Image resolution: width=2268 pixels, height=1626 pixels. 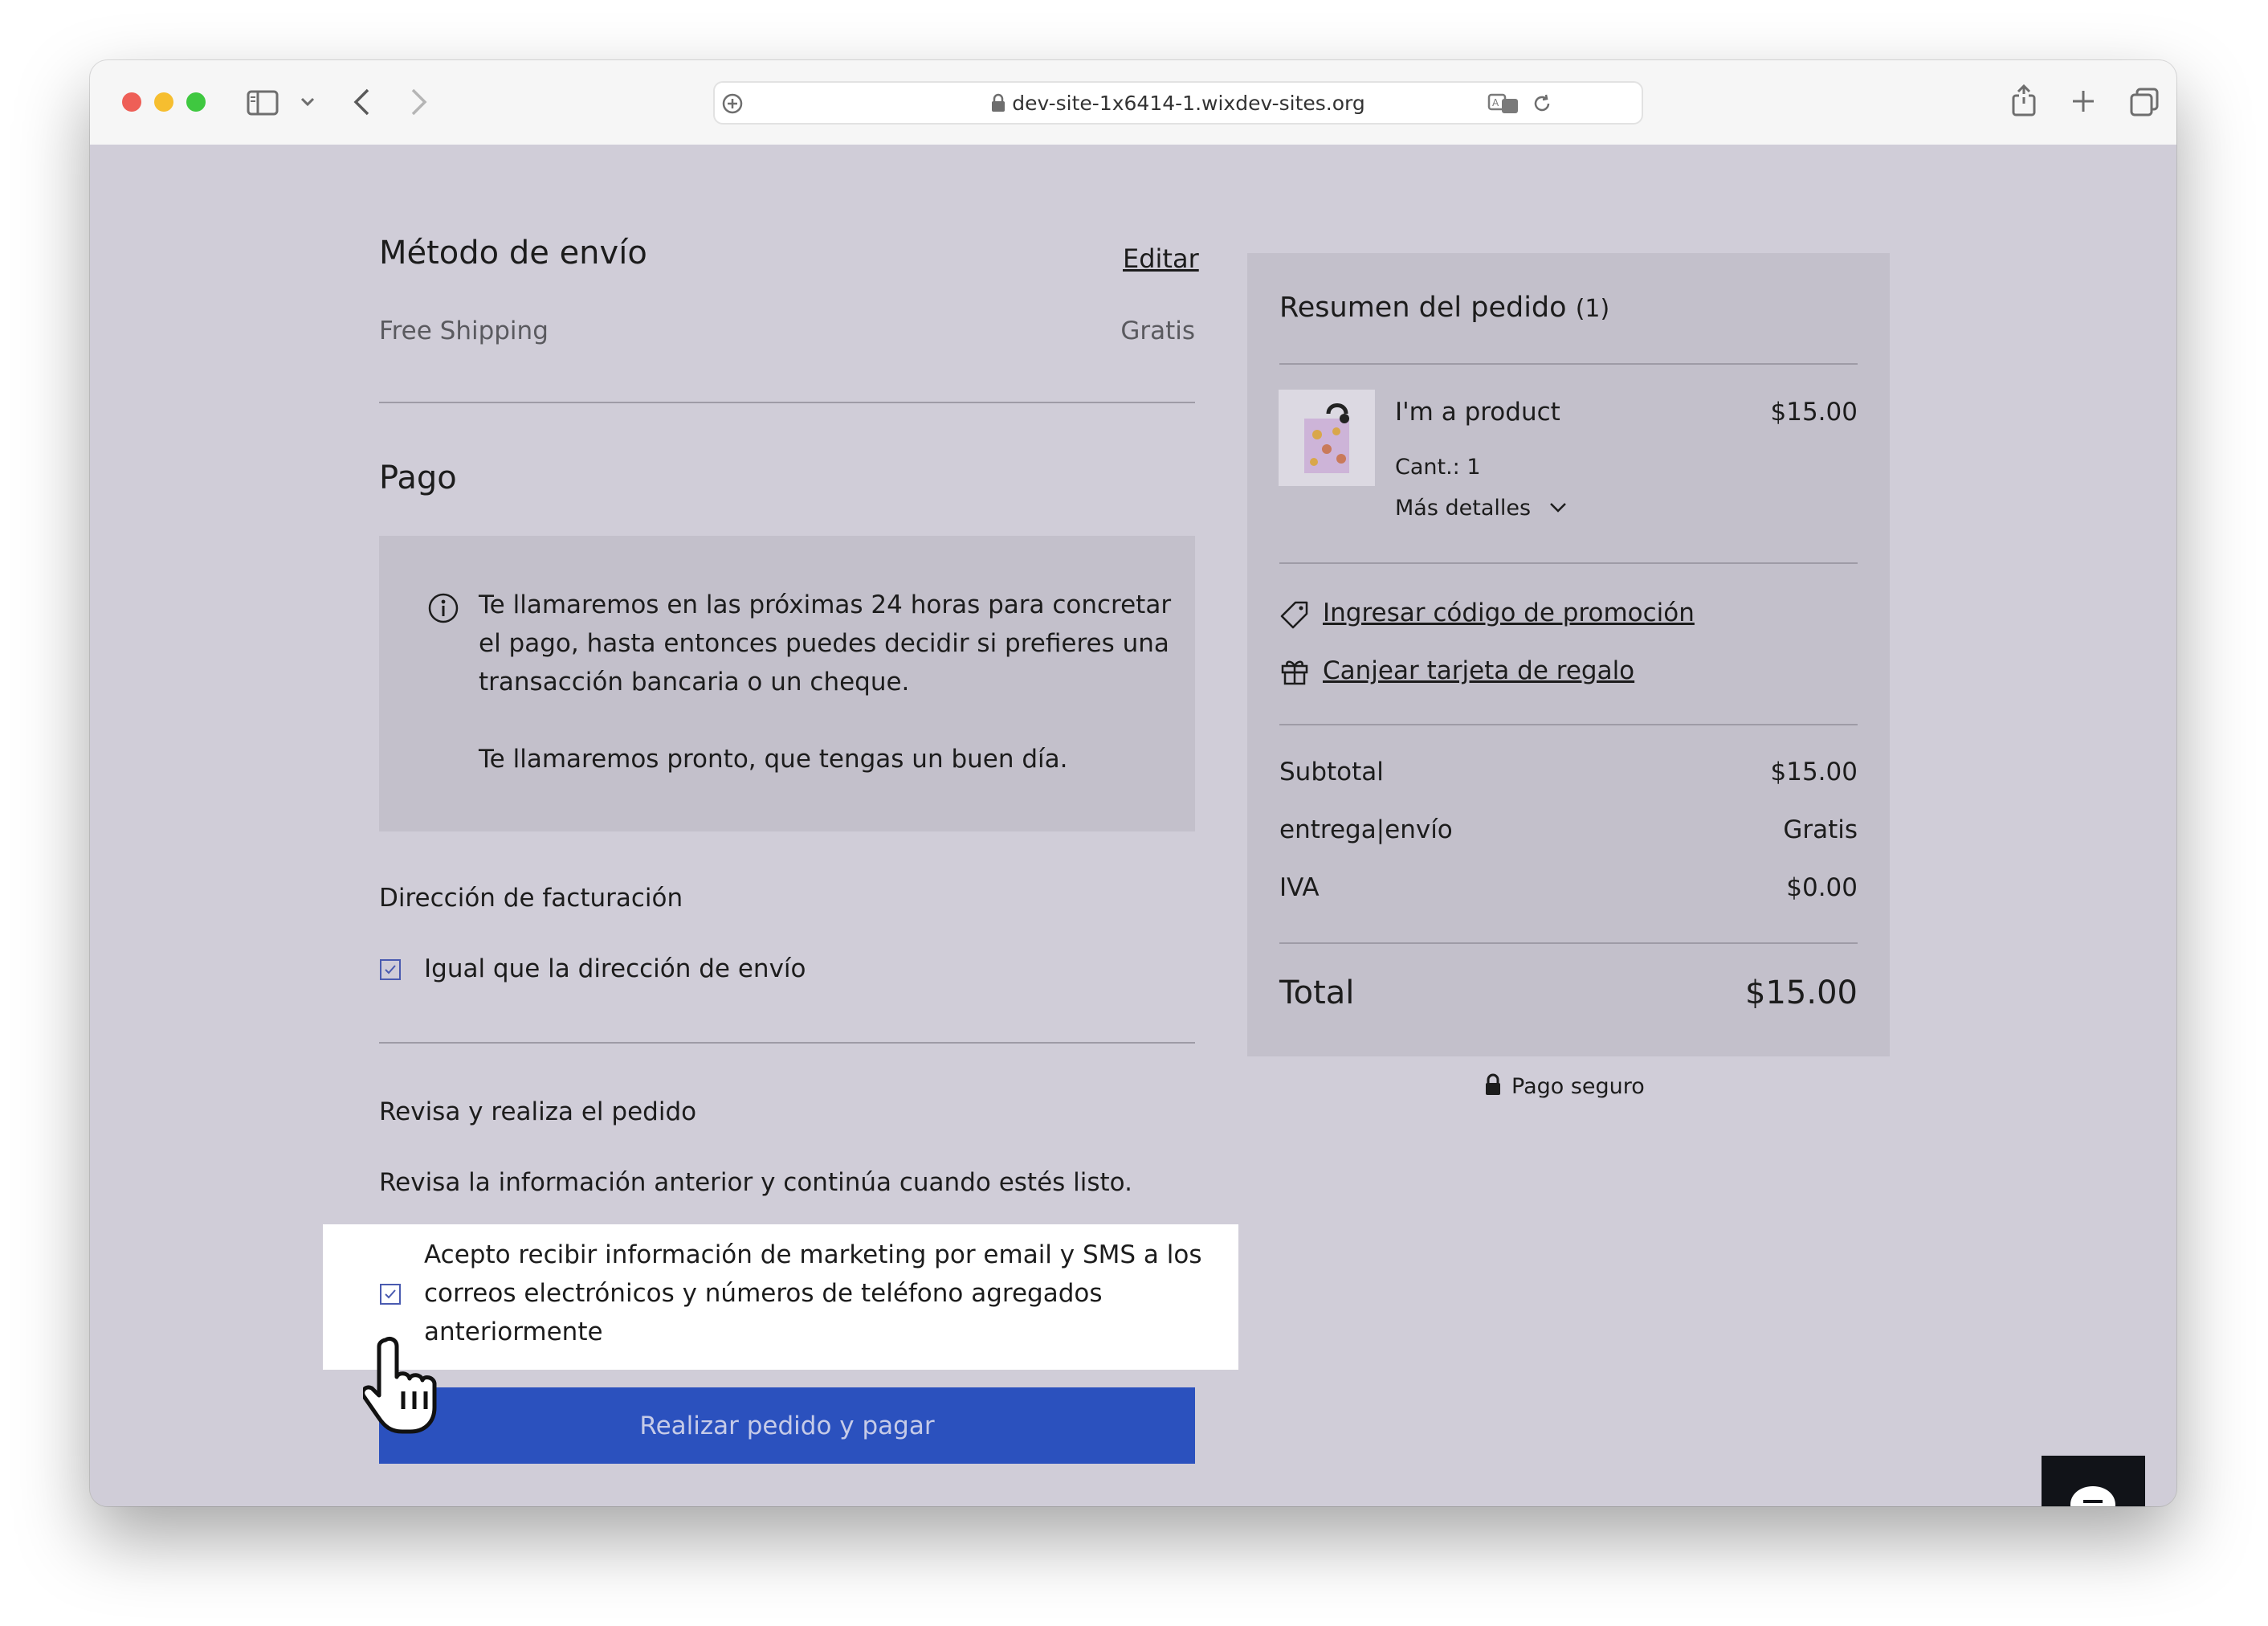 I want to click on url-text: dev-site-1x6414-1.wixdev-sites.org, so click(x=1189, y=103).